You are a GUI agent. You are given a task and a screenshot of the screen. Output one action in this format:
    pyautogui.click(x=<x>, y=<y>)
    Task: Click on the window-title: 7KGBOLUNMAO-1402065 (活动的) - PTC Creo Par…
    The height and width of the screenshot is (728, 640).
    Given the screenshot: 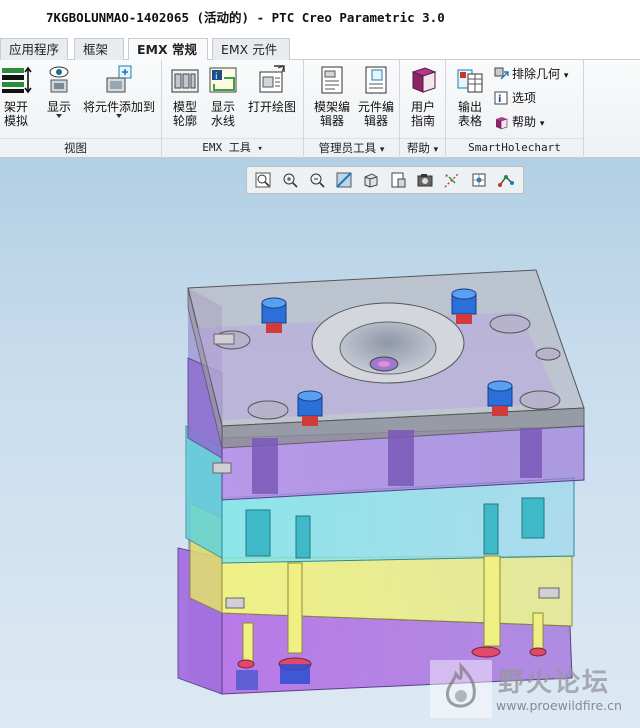 What is the action you would take?
    pyautogui.click(x=245, y=17)
    